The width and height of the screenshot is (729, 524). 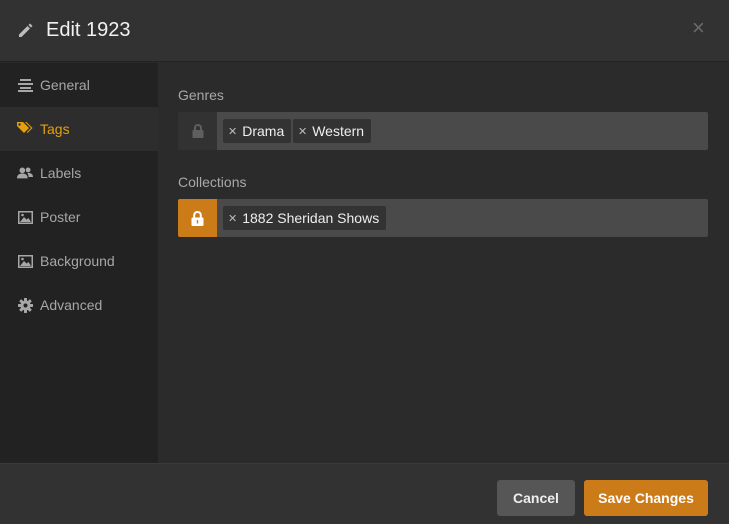 I want to click on genres-lock-toggle, so click(x=197, y=131).